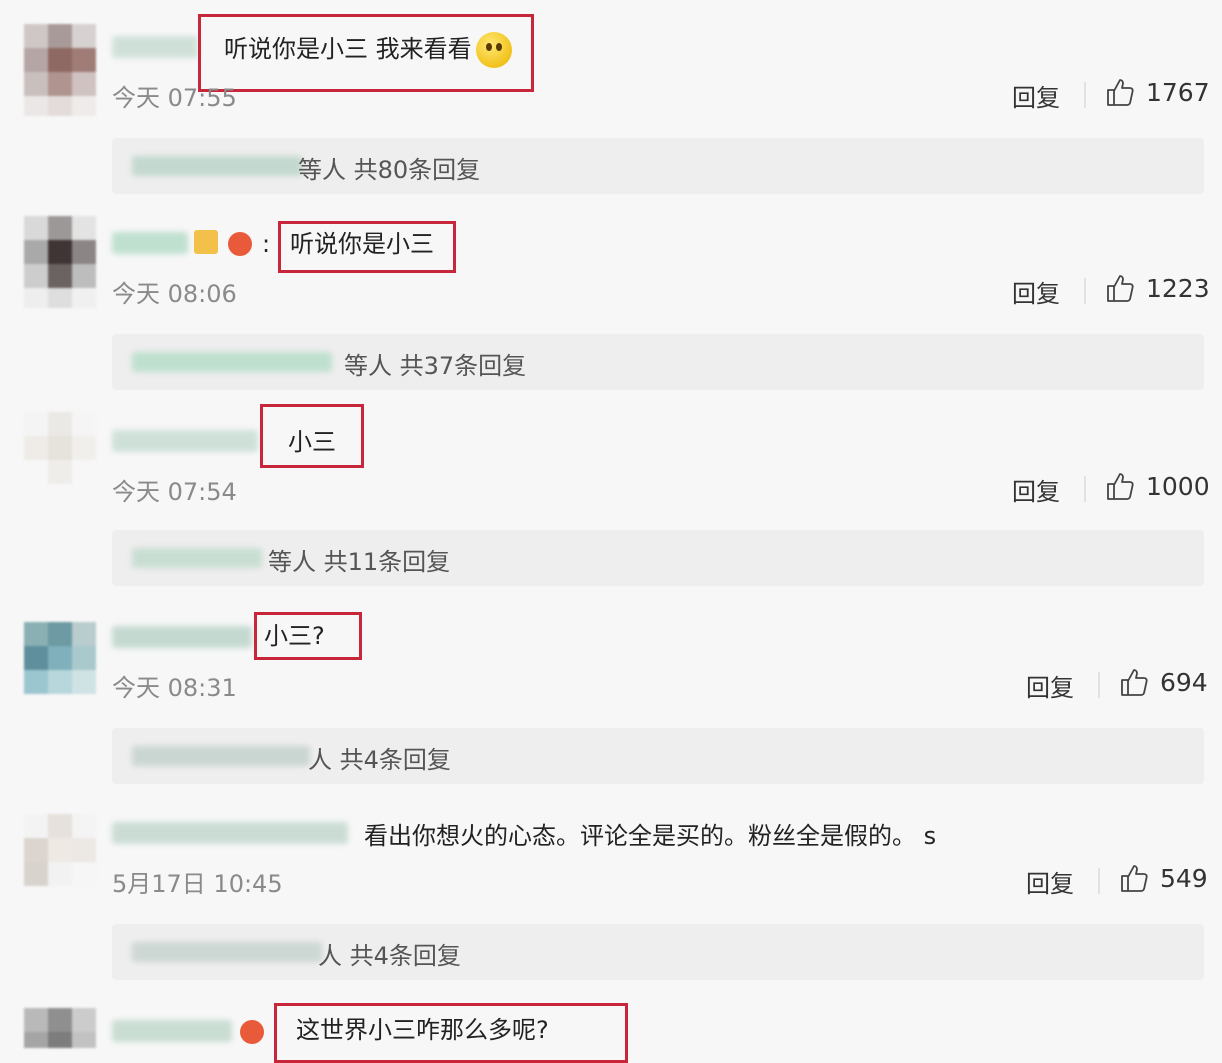 This screenshot has height=1063, width=1222. I want to click on like-button: 1000, so click(1157, 486).